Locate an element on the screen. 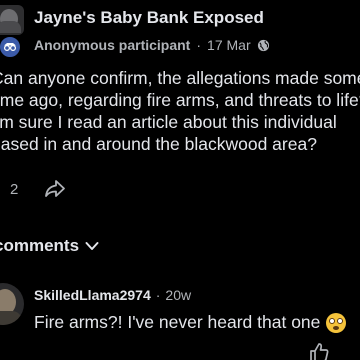 This screenshot has width=360, height=360. comment-author: SkilledLlama2974 is located at coordinates (92, 295).